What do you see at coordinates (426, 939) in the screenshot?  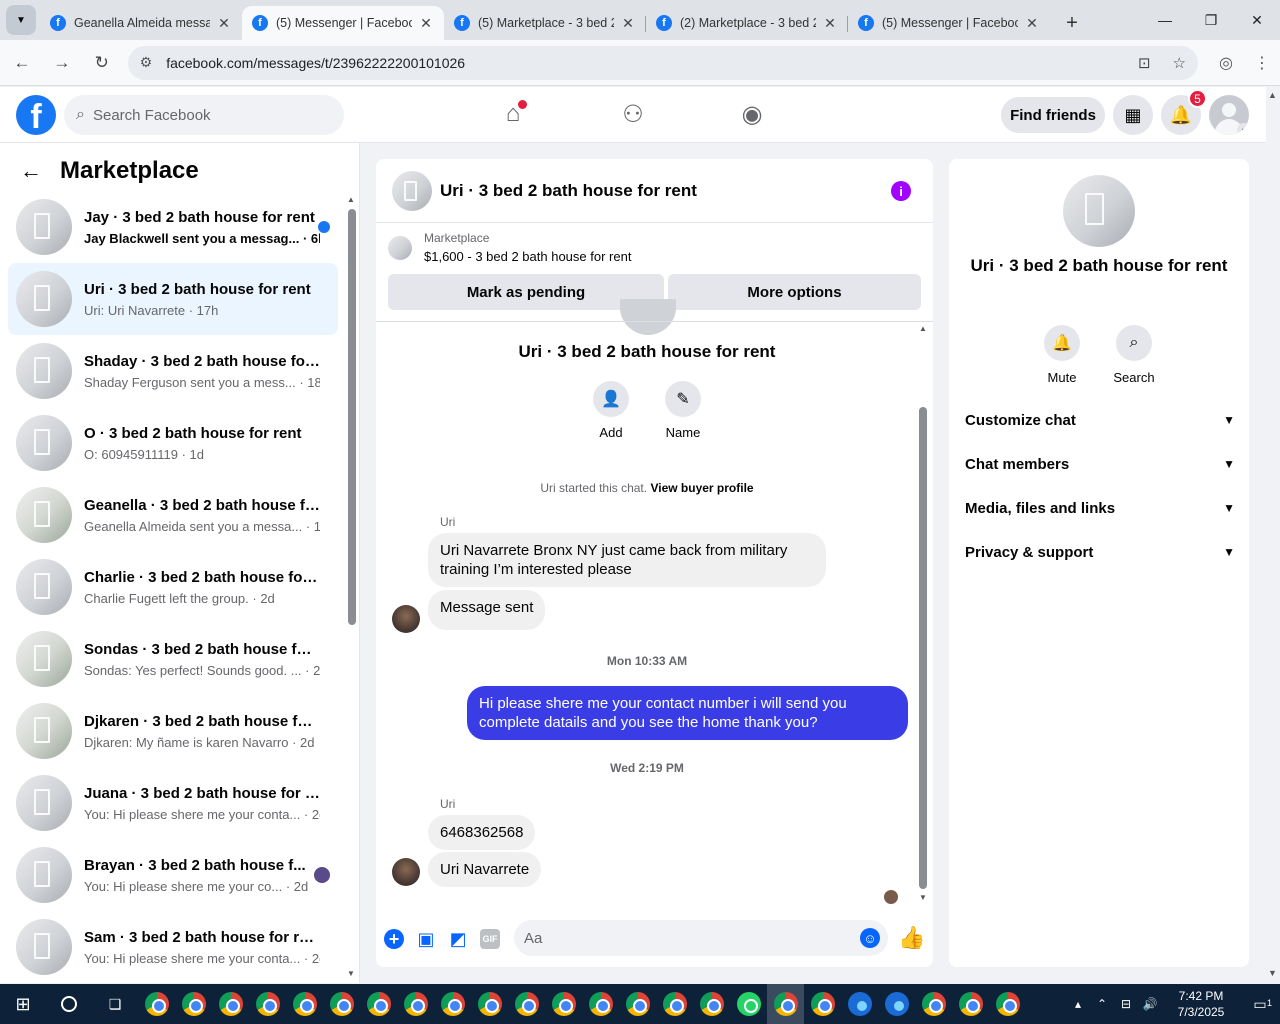 I see `photo-icon: ▣` at bounding box center [426, 939].